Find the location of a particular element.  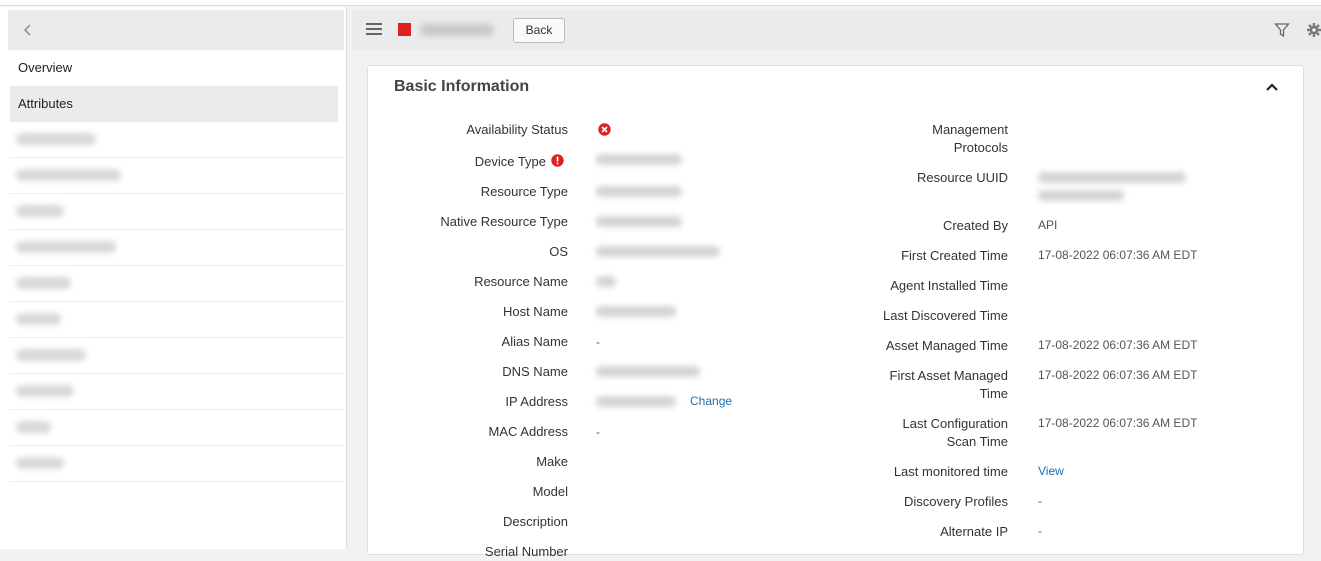

field-label: DNS Name is located at coordinates (535, 371).